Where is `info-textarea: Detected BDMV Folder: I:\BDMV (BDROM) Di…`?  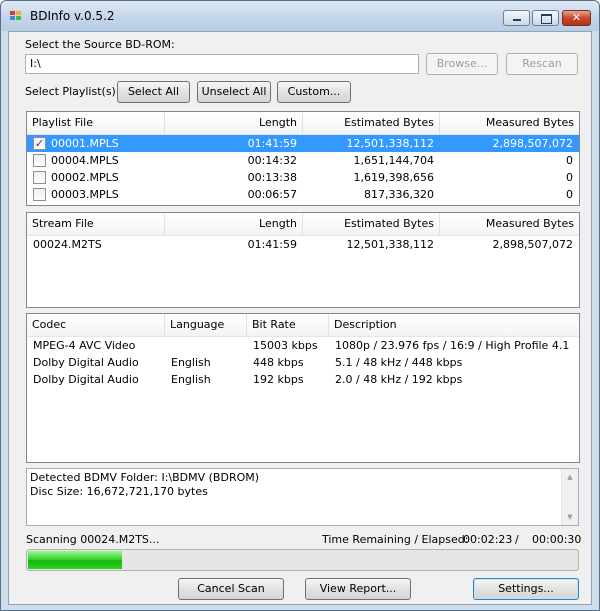
info-textarea: Detected BDMV Folder: I:\BDMV (BDROM) Di… is located at coordinates (302, 497).